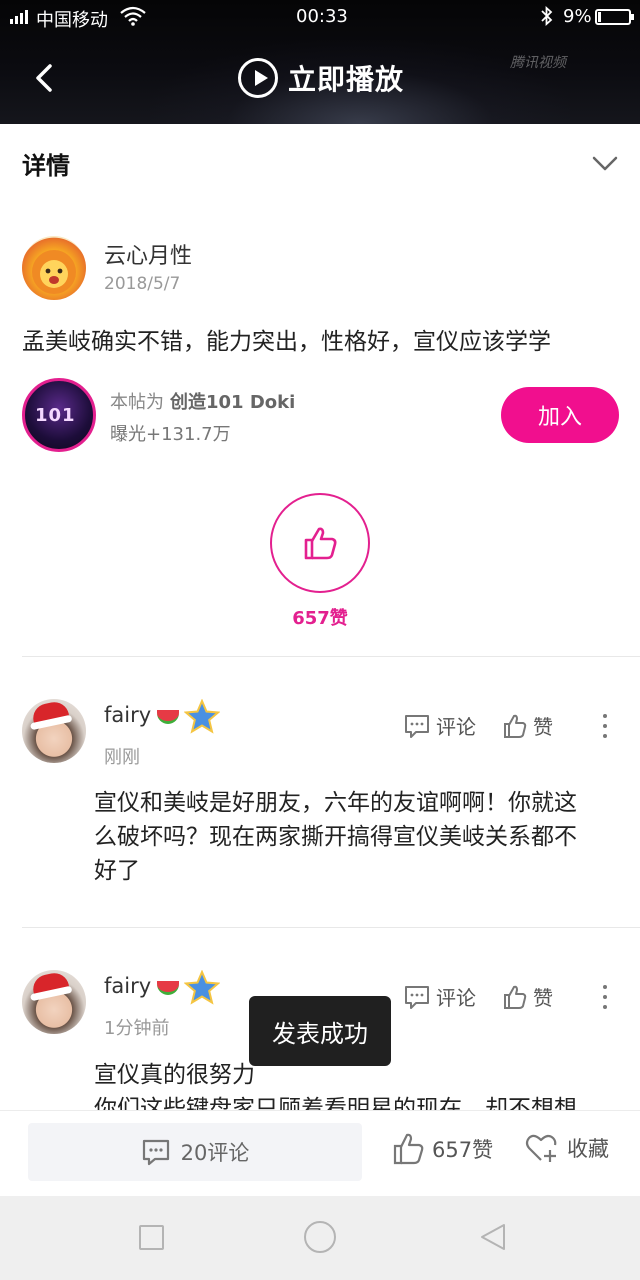  I want to click on group-avatar: 101, so click(59, 415).